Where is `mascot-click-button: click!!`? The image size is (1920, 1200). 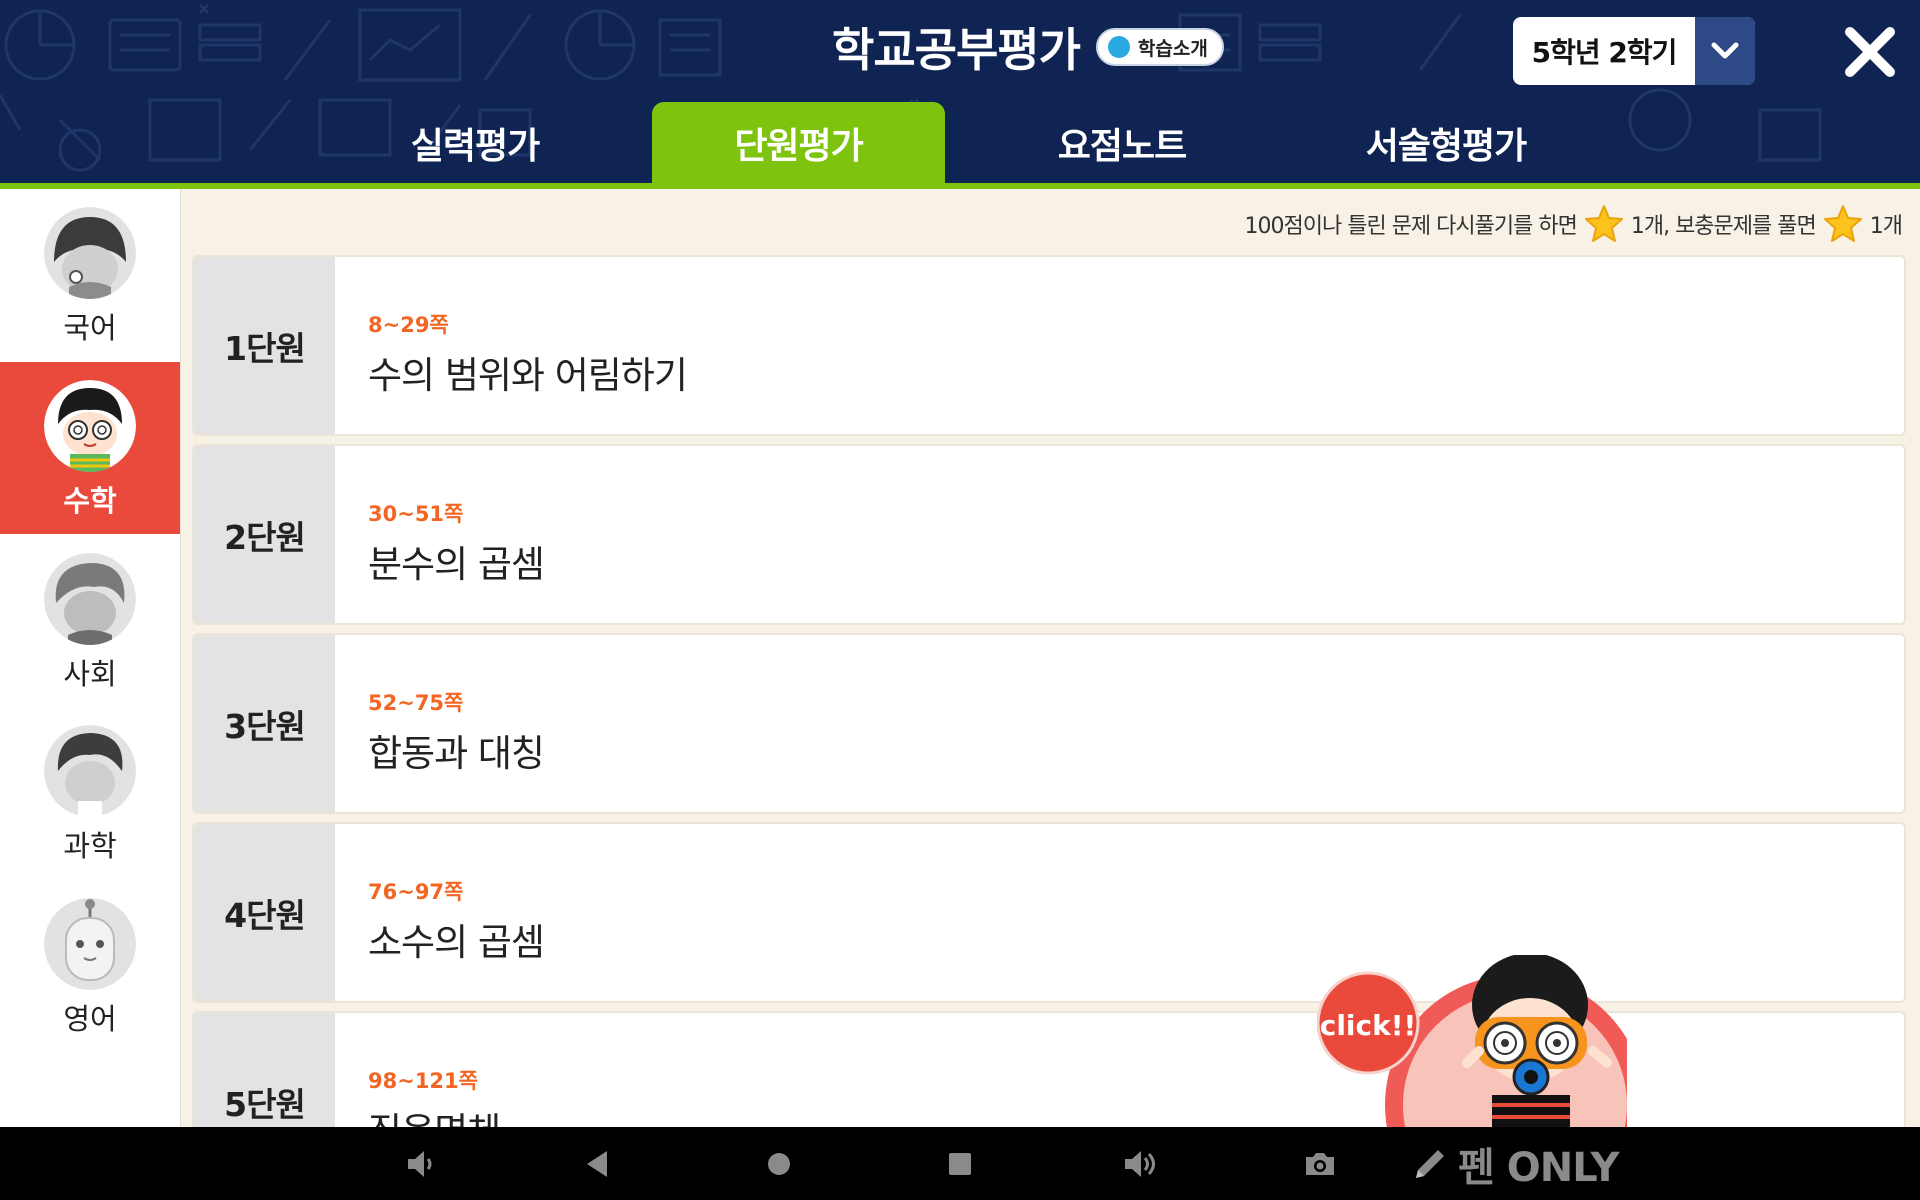 mascot-click-button: click!! is located at coordinates (1480, 1076).